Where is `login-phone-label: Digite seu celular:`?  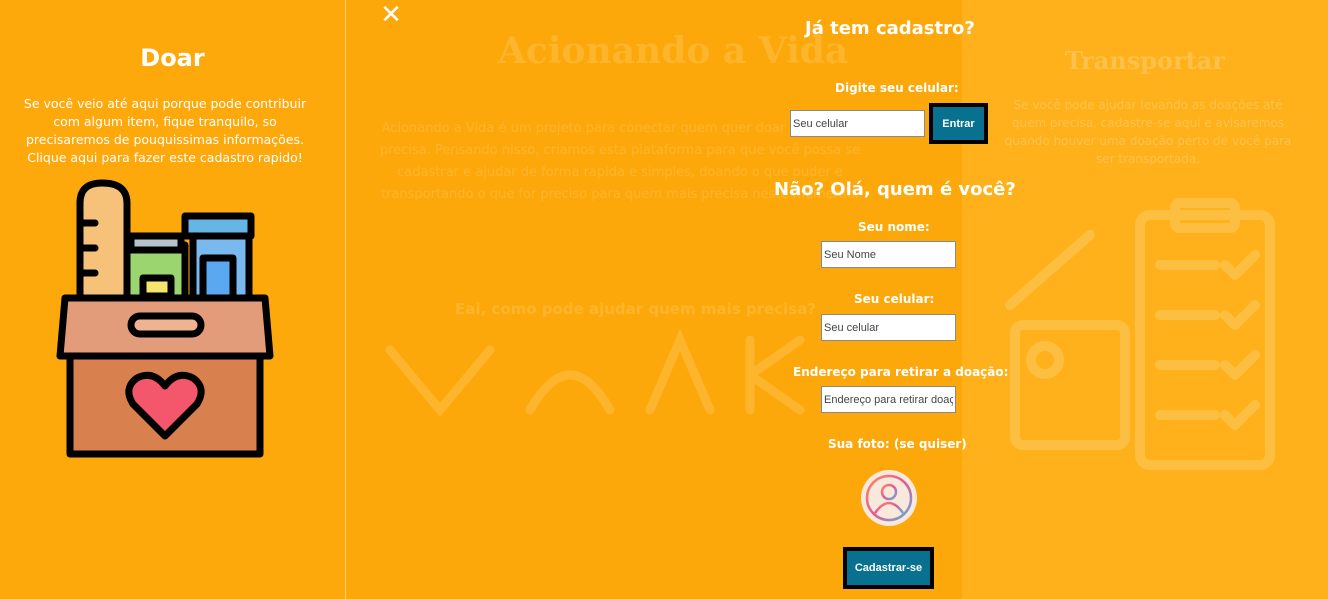 login-phone-label: Digite seu celular: is located at coordinates (897, 88).